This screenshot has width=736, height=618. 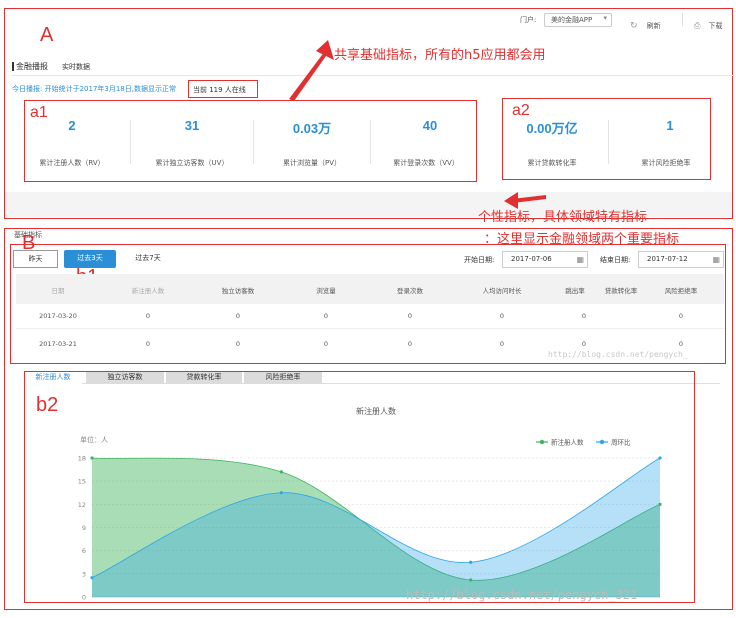 What do you see at coordinates (552, 163) in the screenshot?
I see `kpi-loan-label: 累计贷款转化率` at bounding box center [552, 163].